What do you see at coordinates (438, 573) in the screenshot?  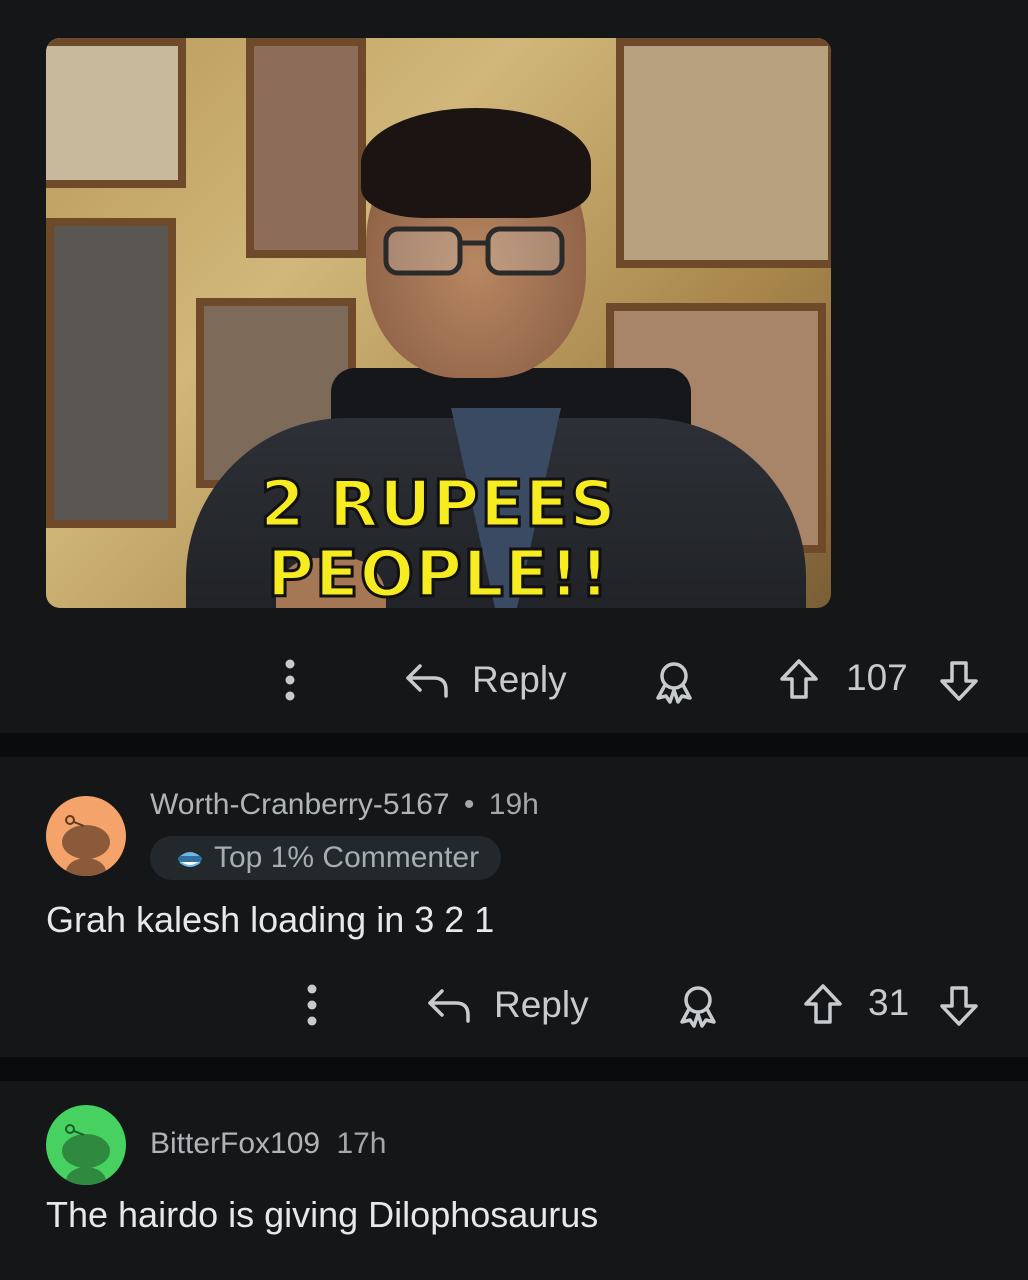 I see `meme-caption-line2: PEOPLE!!` at bounding box center [438, 573].